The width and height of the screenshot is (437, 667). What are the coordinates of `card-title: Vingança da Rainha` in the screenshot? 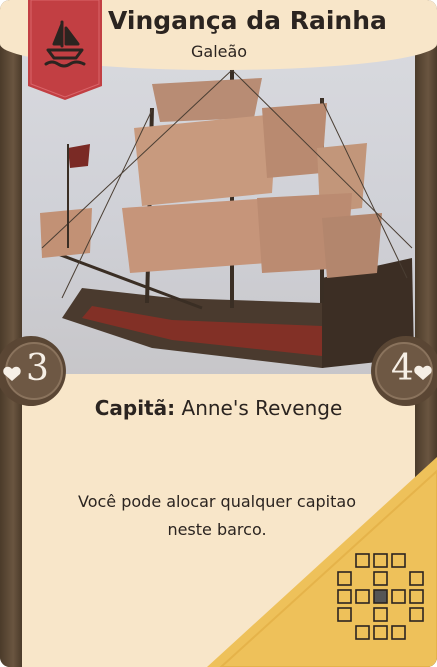 It's located at (247, 20).